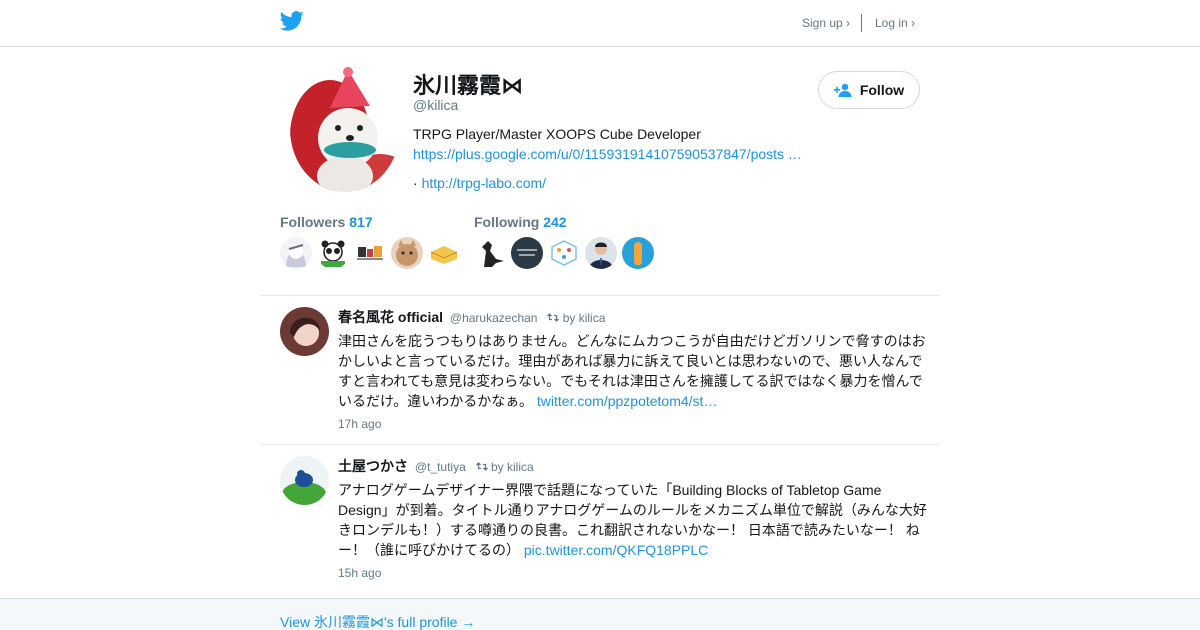 This screenshot has width=1200, height=630. Describe the element at coordinates (484, 183) in the screenshot. I see `website-link: http://trpg-labo.com/` at that location.